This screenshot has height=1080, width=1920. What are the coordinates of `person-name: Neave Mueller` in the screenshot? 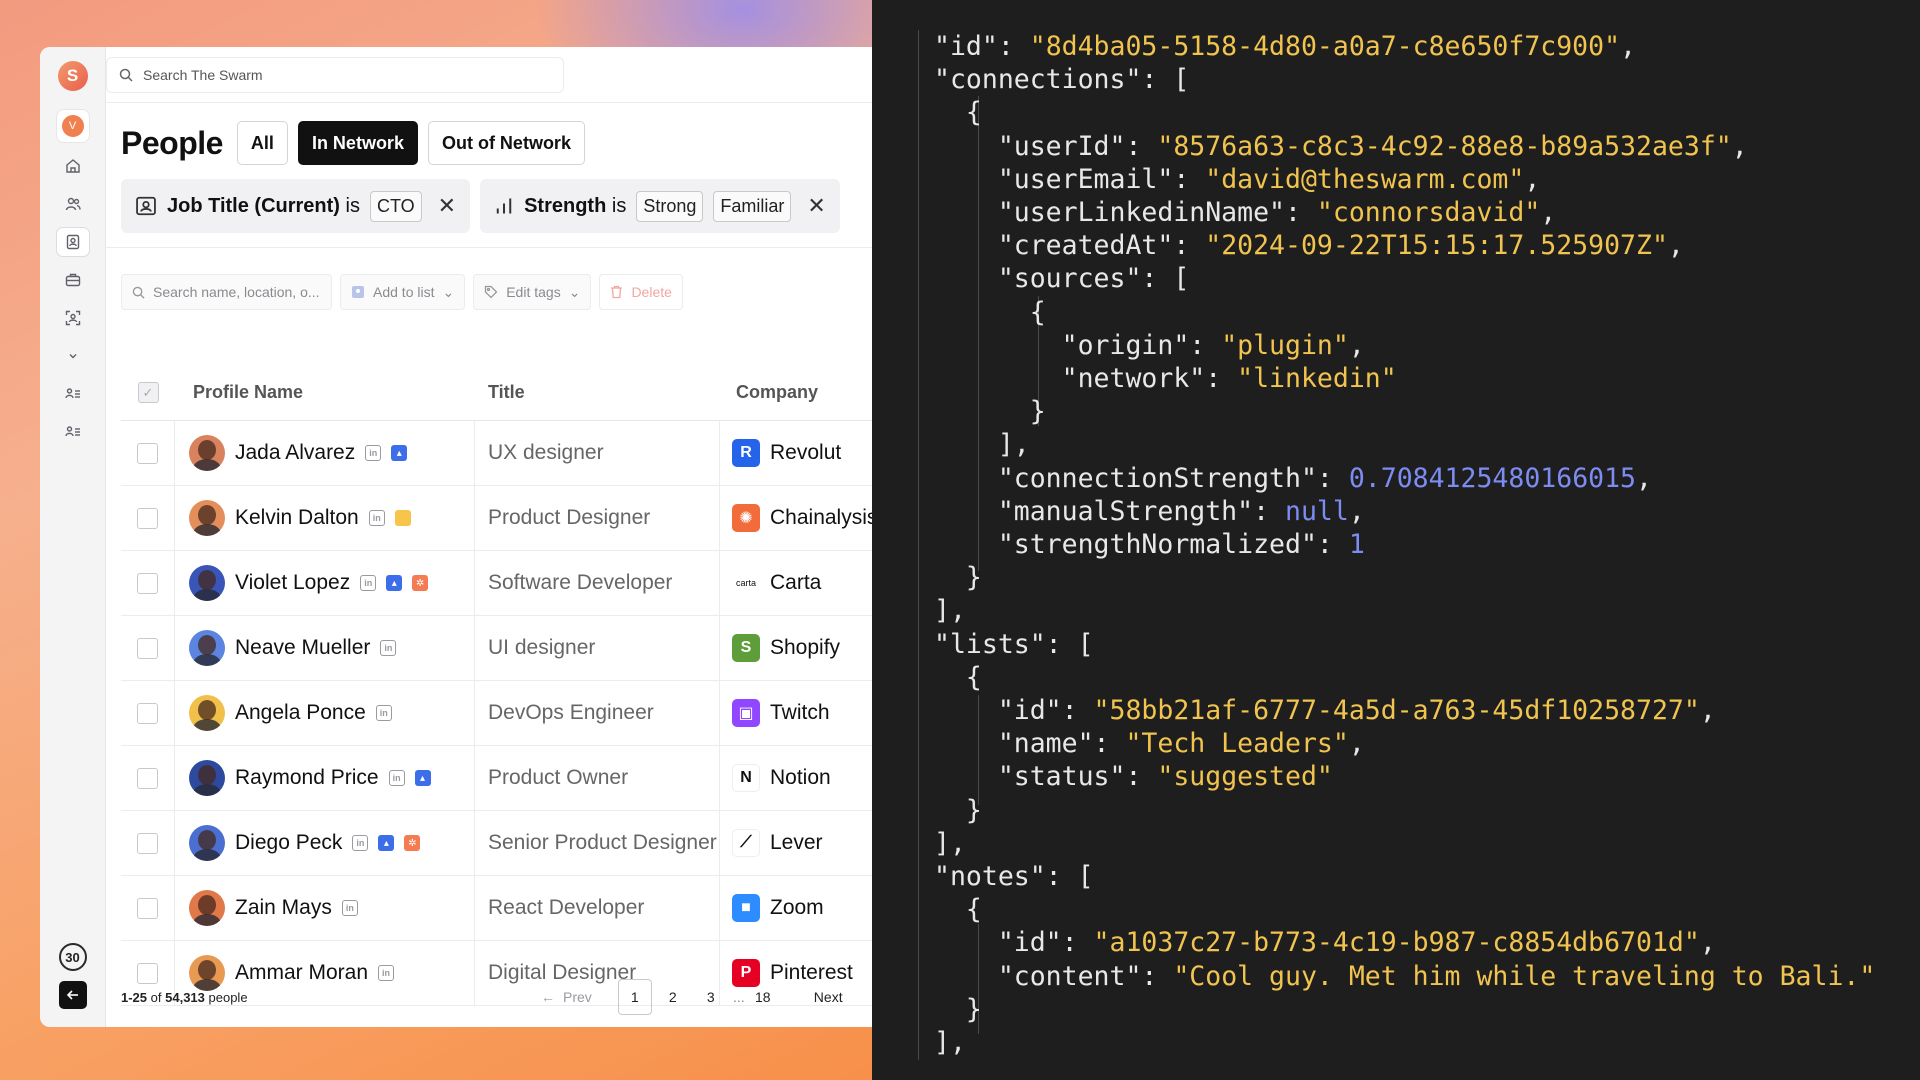 It's located at (302, 648).